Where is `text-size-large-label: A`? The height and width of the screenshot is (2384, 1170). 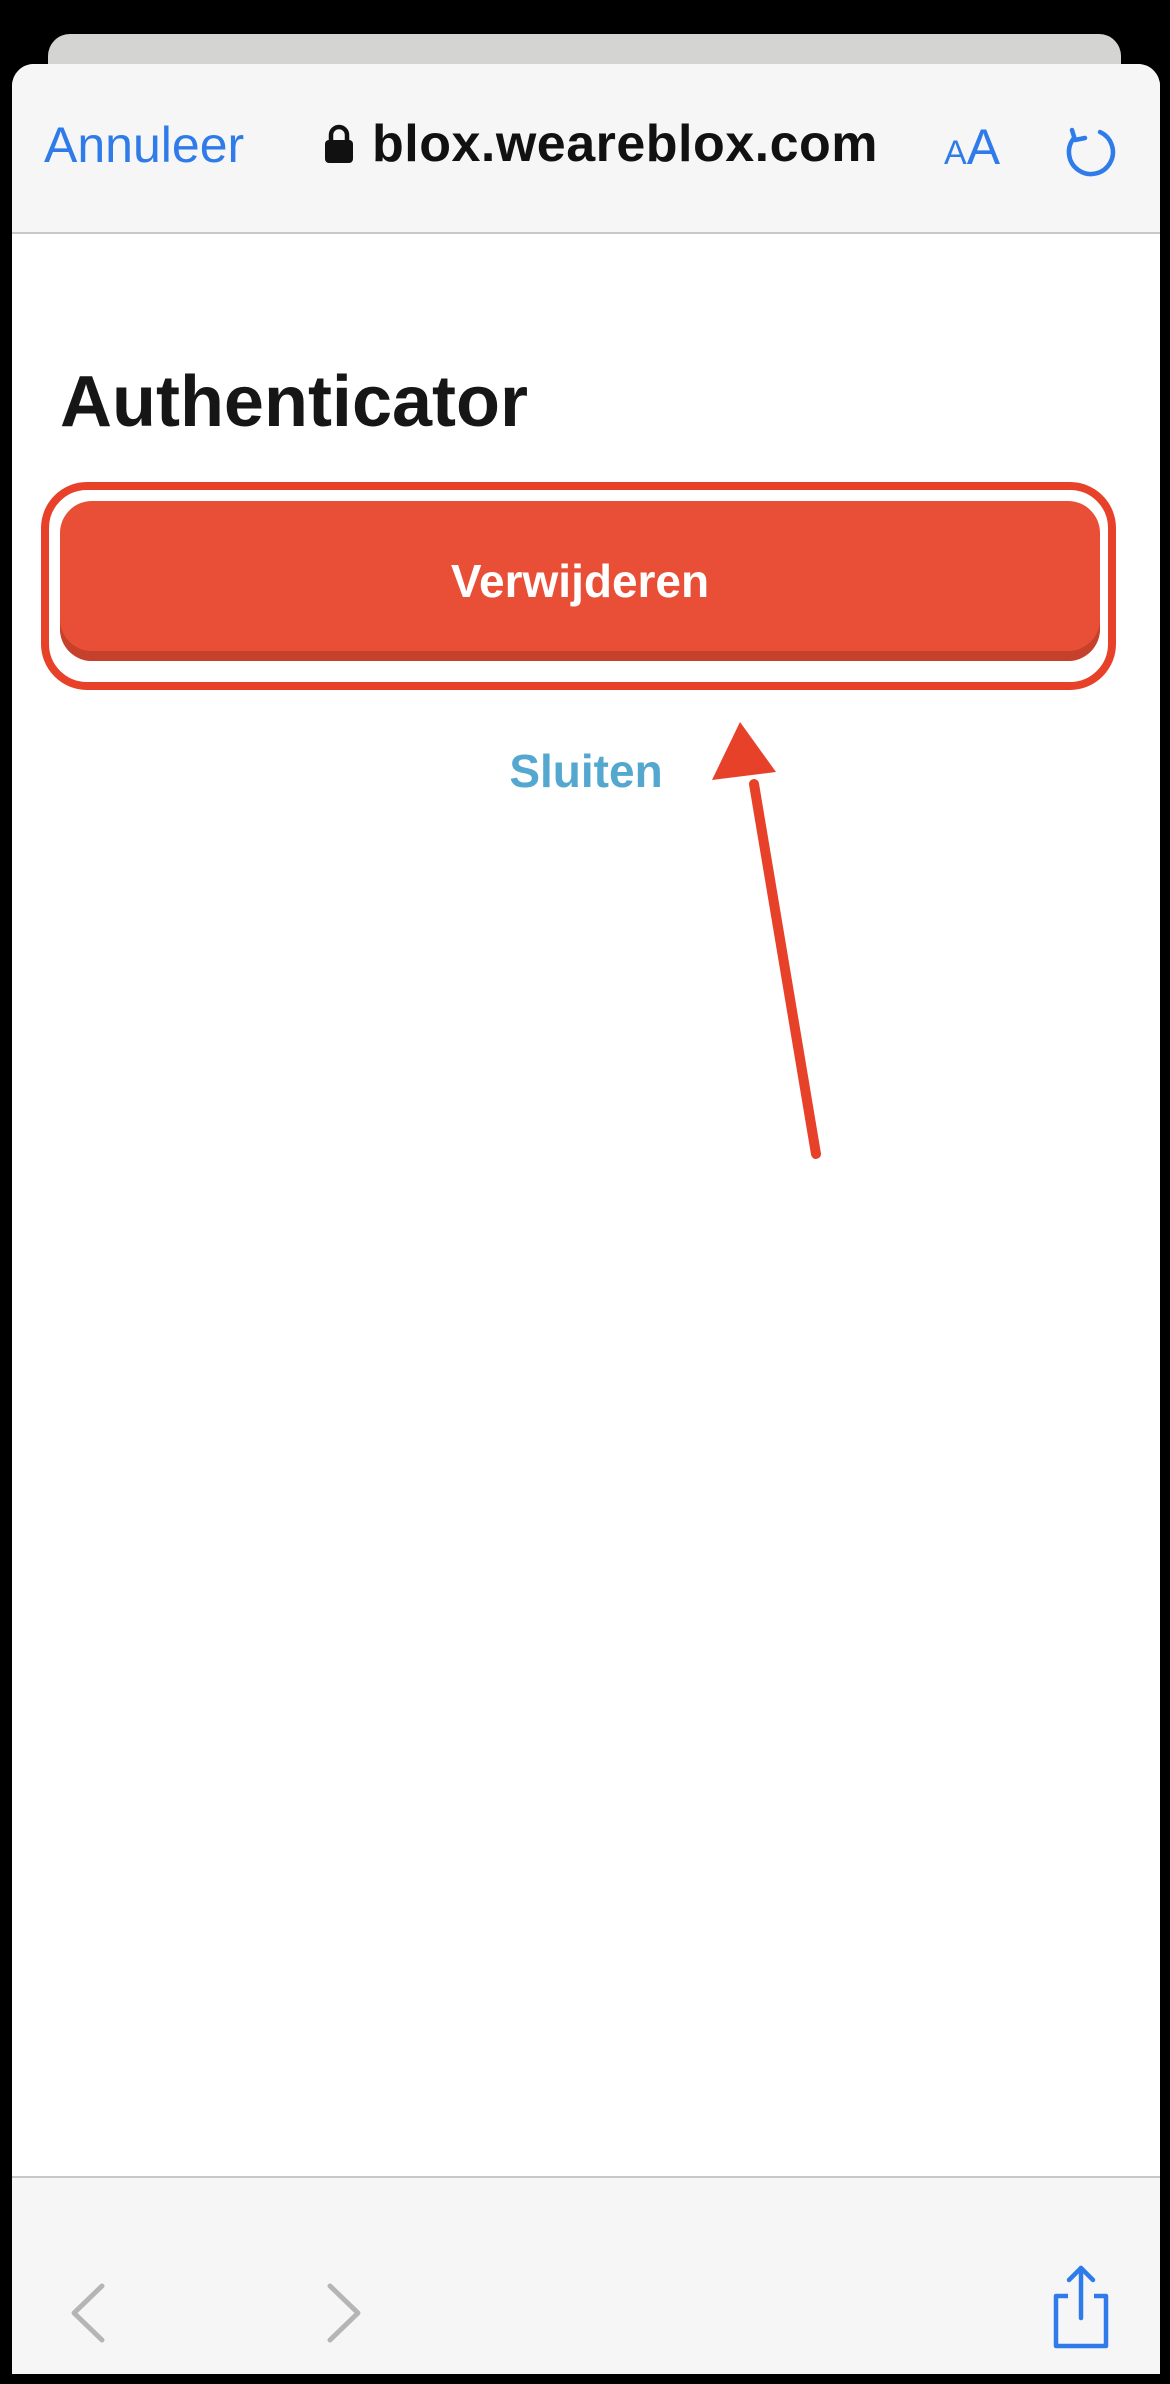
text-size-large-label: A is located at coordinates (983, 147).